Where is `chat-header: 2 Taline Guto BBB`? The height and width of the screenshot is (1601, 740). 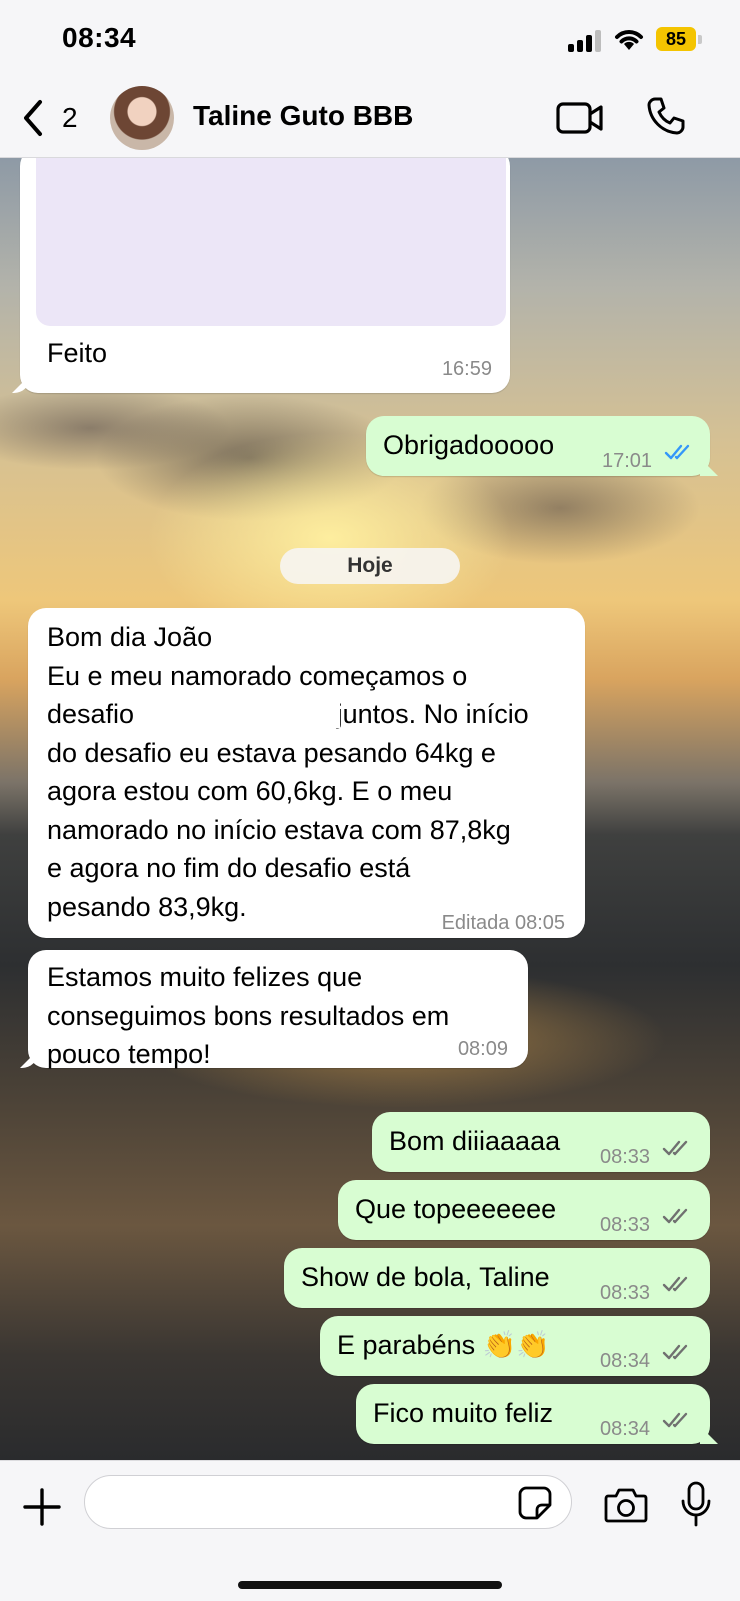
chat-header: 2 Taline Guto BBB is located at coordinates (370, 119).